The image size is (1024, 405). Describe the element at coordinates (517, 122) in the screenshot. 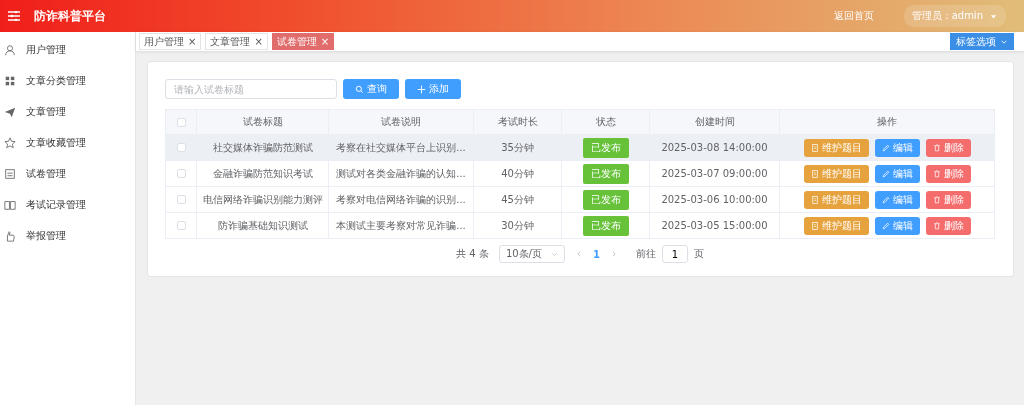

I see `column-header: 考试时长` at that location.